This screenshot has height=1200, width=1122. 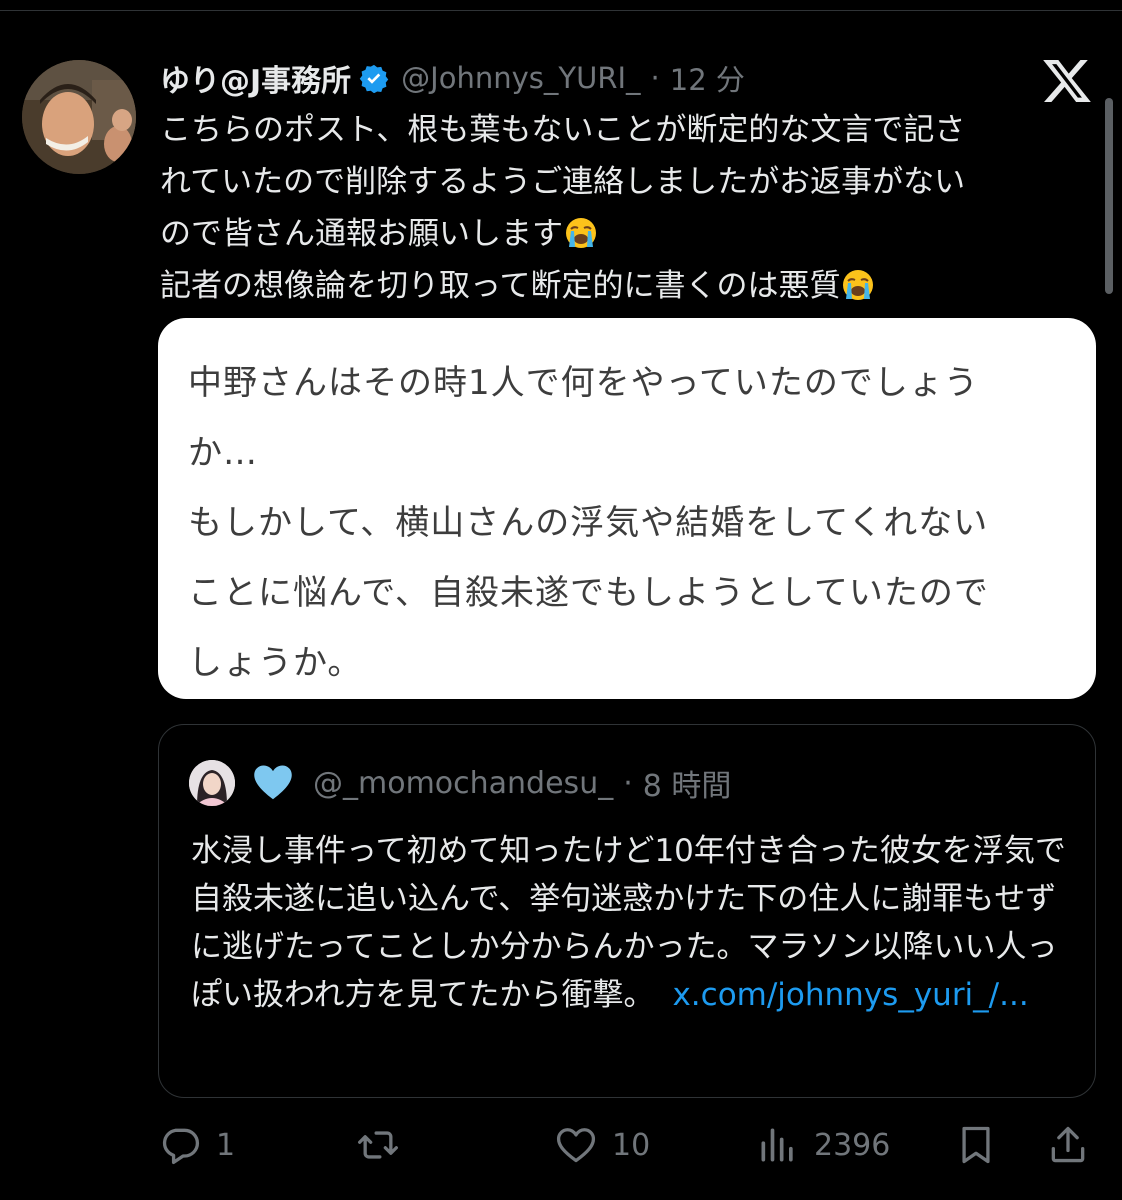 I want to click on light-blue-heart-emoji, so click(x=273, y=782).